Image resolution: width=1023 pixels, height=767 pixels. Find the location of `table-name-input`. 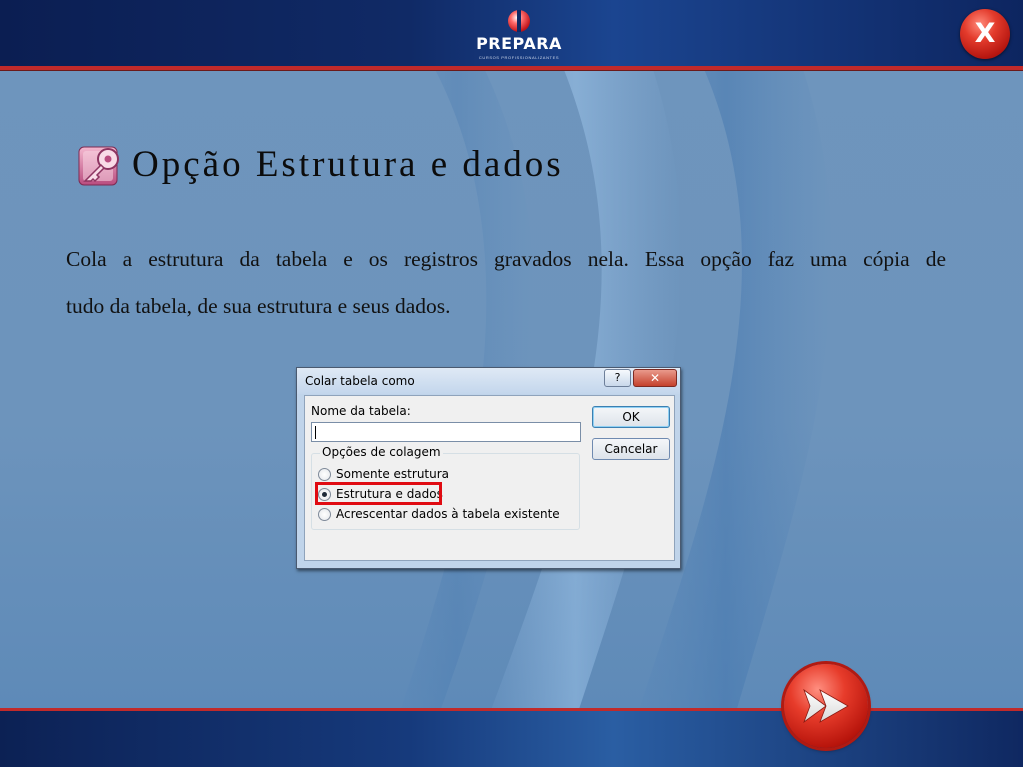

table-name-input is located at coordinates (446, 432).